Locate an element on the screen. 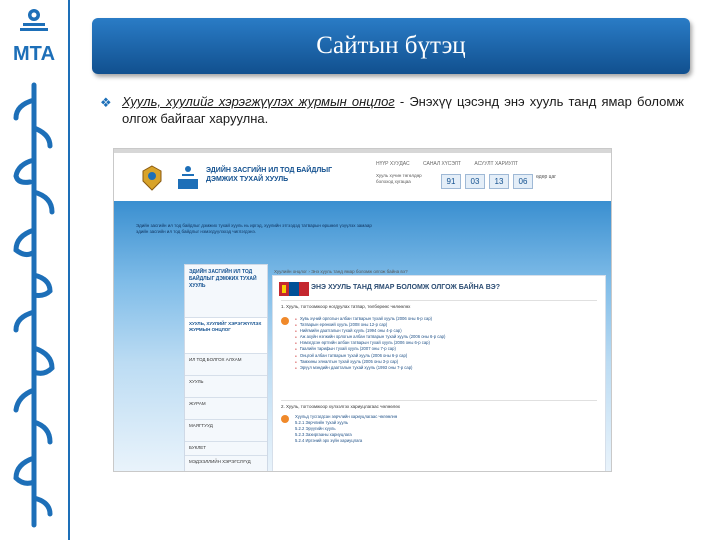 This screenshot has width=720, height=540. nav-faq-link: АСУУЛТ ХАРИУЛТ is located at coordinates (496, 164).